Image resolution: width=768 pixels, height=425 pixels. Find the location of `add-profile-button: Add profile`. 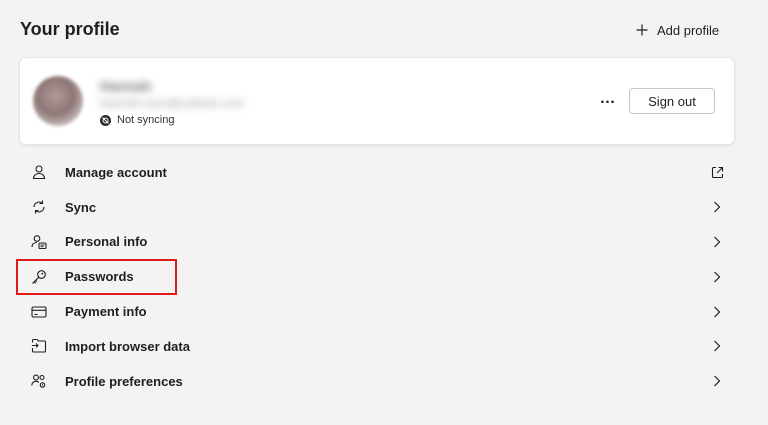

add-profile-button: Add profile is located at coordinates (677, 30).